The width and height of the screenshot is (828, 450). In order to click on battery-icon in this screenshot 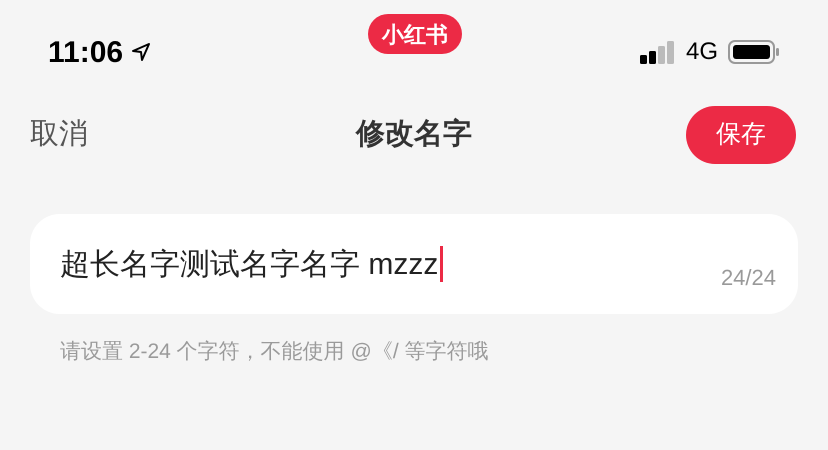, I will do `click(754, 52)`.